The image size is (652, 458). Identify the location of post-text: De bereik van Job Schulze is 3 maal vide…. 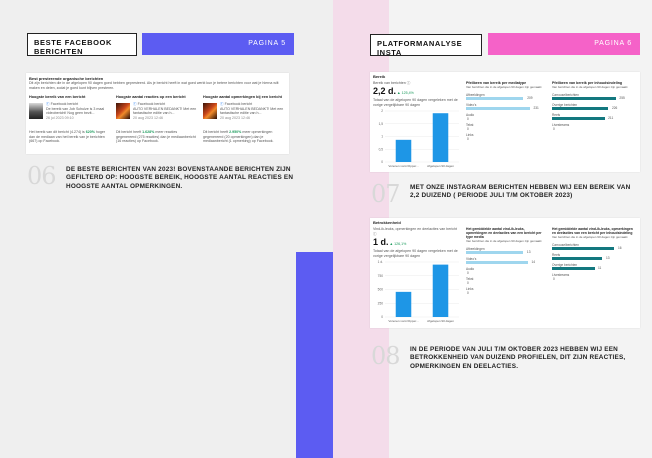
(75, 111).